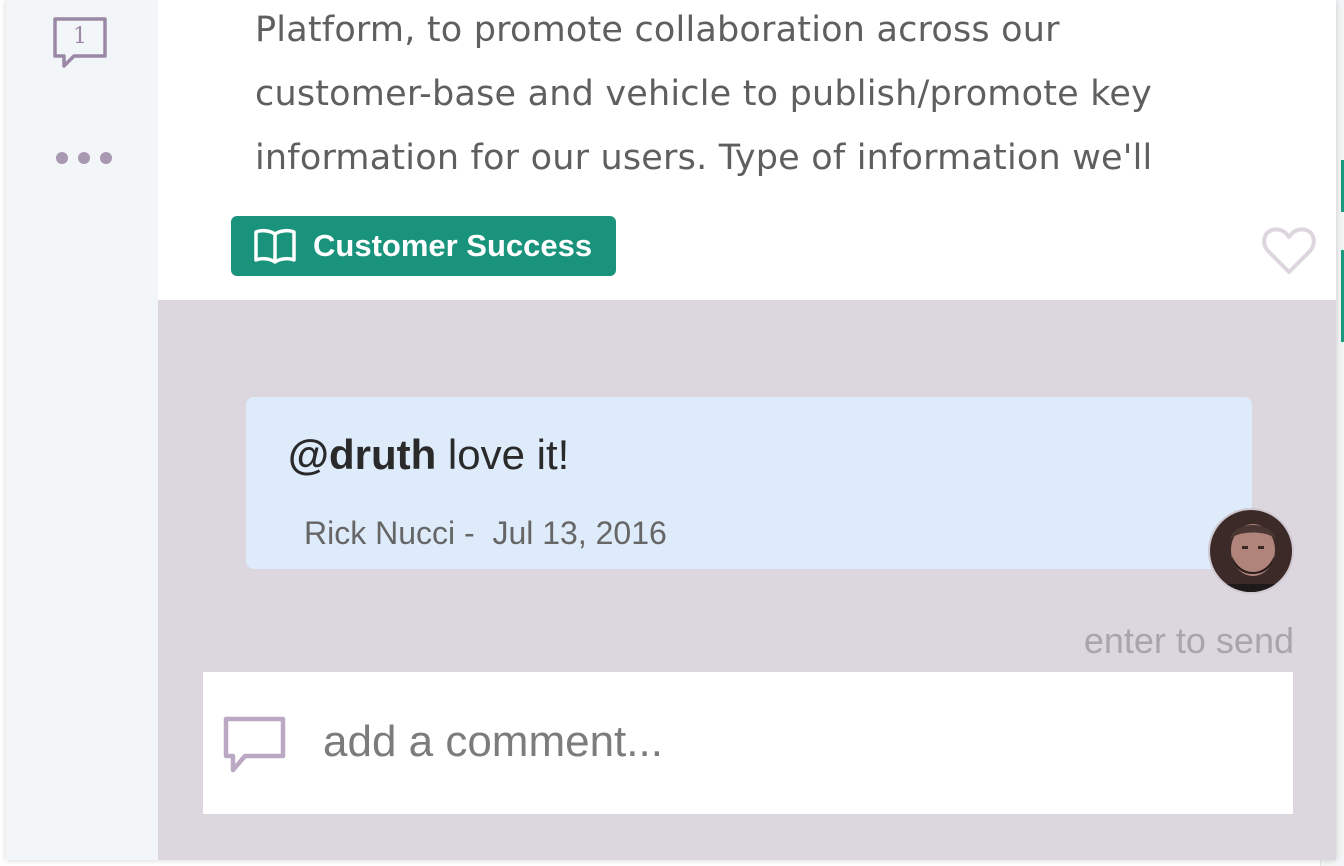  I want to click on comment-count-icon: 1, so click(81, 45).